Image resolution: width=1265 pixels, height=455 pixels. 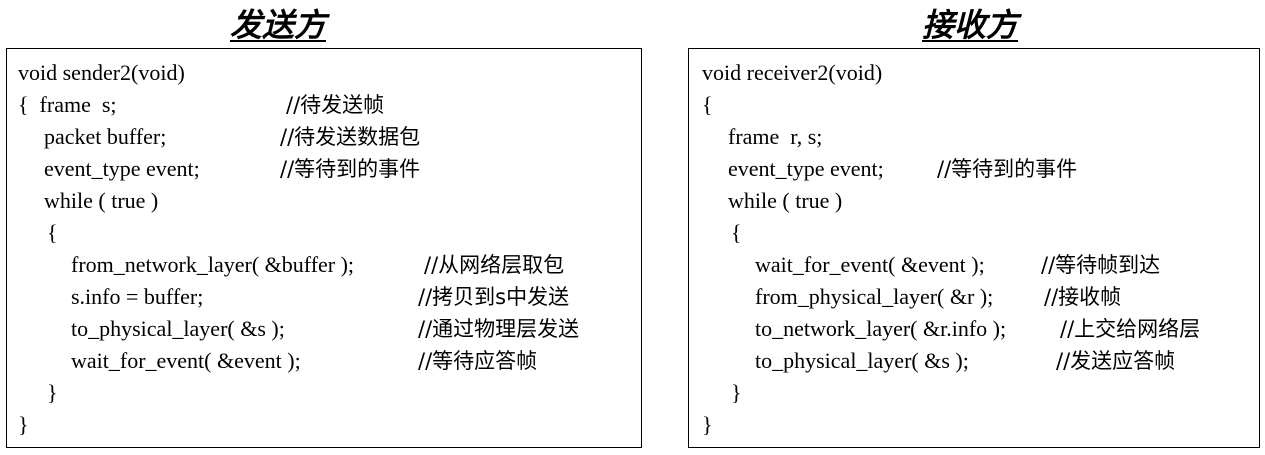 I want to click on receiver-code-line: to_physical_layer( &s );, so click(x=862, y=360).